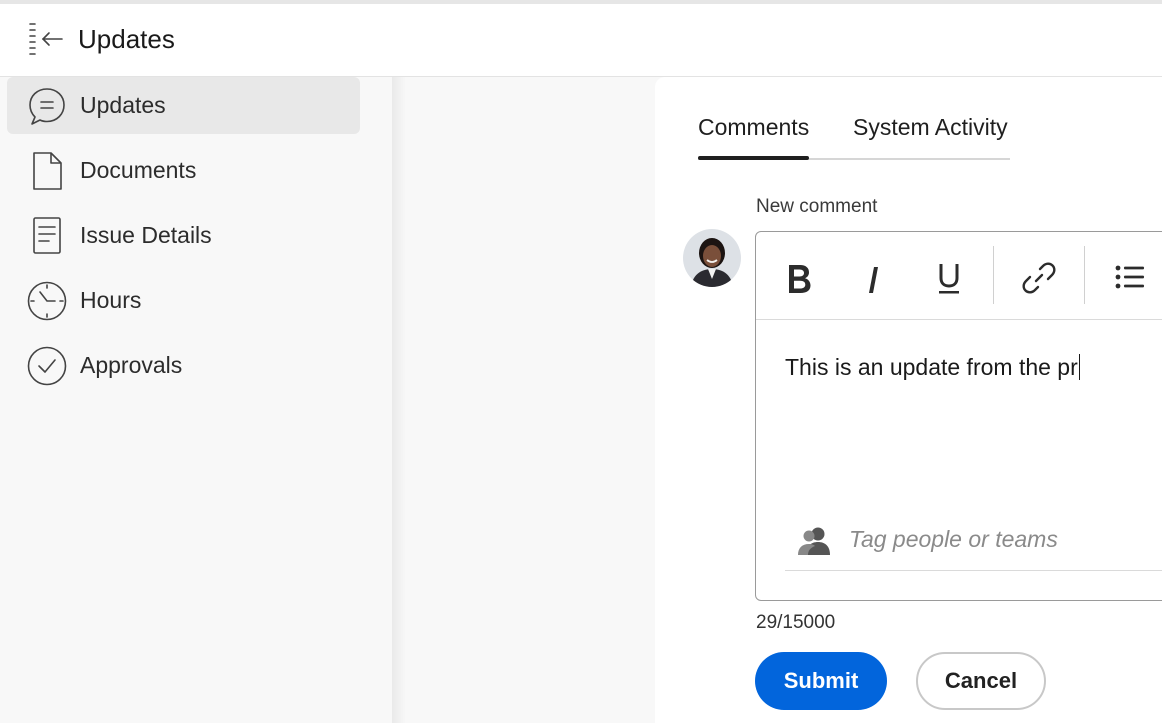  Describe the element at coordinates (47, 106) in the screenshot. I see `speech-bubble-icon` at that location.